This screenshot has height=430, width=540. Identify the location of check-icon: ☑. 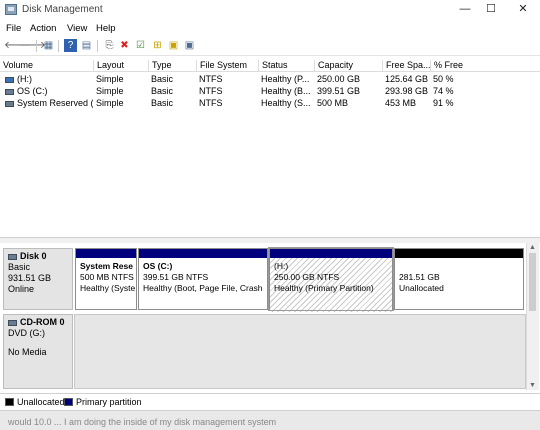
(140, 45).